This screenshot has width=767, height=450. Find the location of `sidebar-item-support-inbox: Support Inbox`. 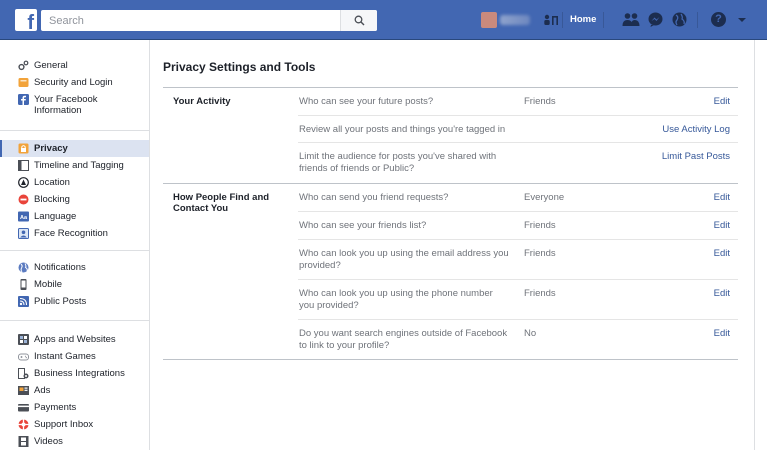

sidebar-item-support-inbox: Support Inbox is located at coordinates (74, 424).